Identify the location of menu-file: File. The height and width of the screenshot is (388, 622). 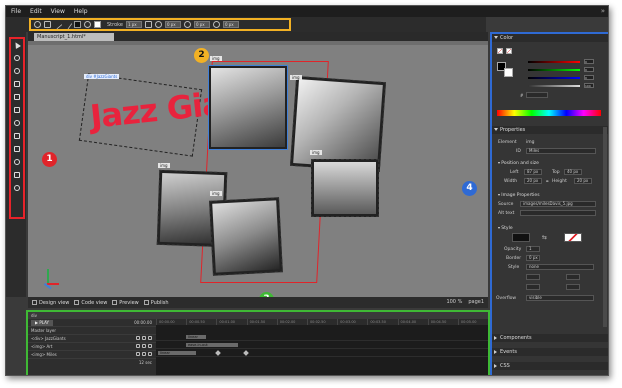
(16, 11).